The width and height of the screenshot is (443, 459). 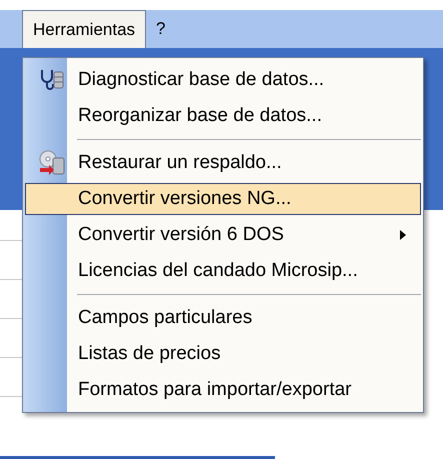 What do you see at coordinates (84, 29) in the screenshot?
I see `menu-title: Herramientas` at bounding box center [84, 29].